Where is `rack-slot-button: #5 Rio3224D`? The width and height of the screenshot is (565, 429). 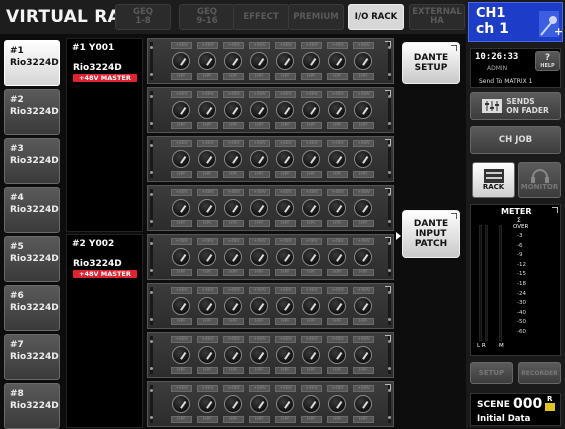
rack-slot-button: #5 Rio3224D is located at coordinates (32, 259).